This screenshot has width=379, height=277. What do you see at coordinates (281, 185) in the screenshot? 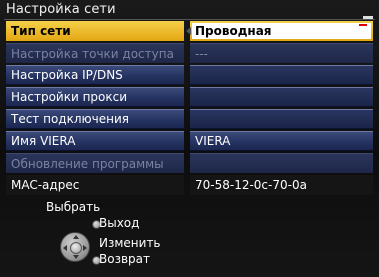
I see `mac-address-value: 70-58-12-0c-70-0a` at bounding box center [281, 185].